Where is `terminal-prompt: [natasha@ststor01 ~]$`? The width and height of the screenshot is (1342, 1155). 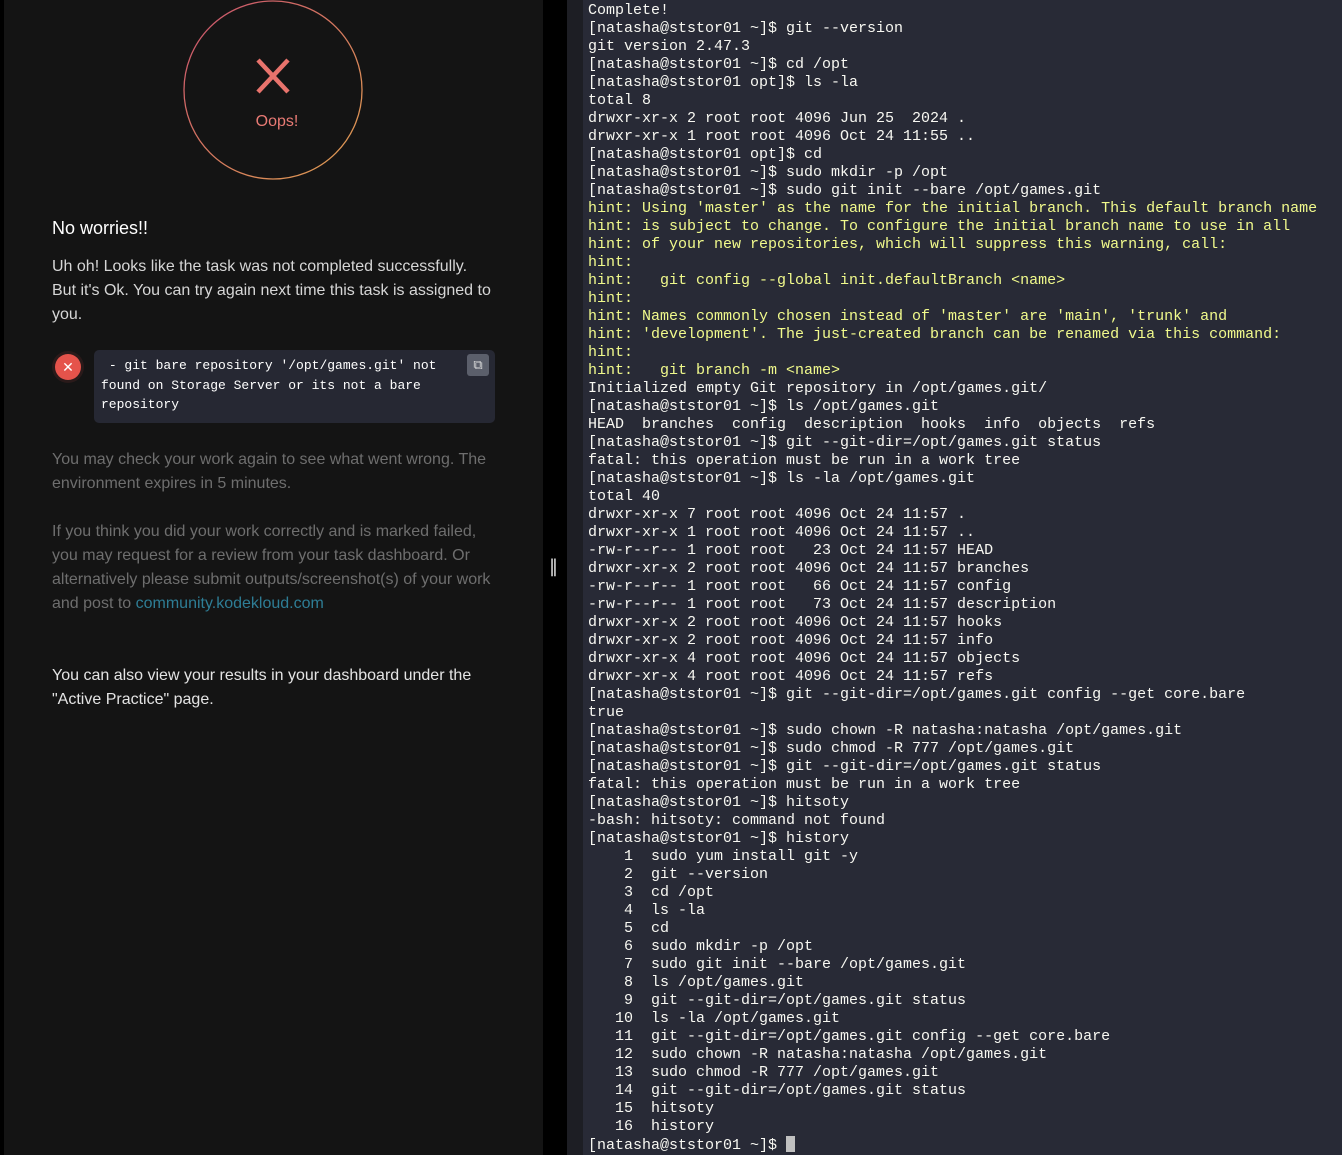 terminal-prompt: [natasha@ststor01 ~]$ is located at coordinates (952, 1145).